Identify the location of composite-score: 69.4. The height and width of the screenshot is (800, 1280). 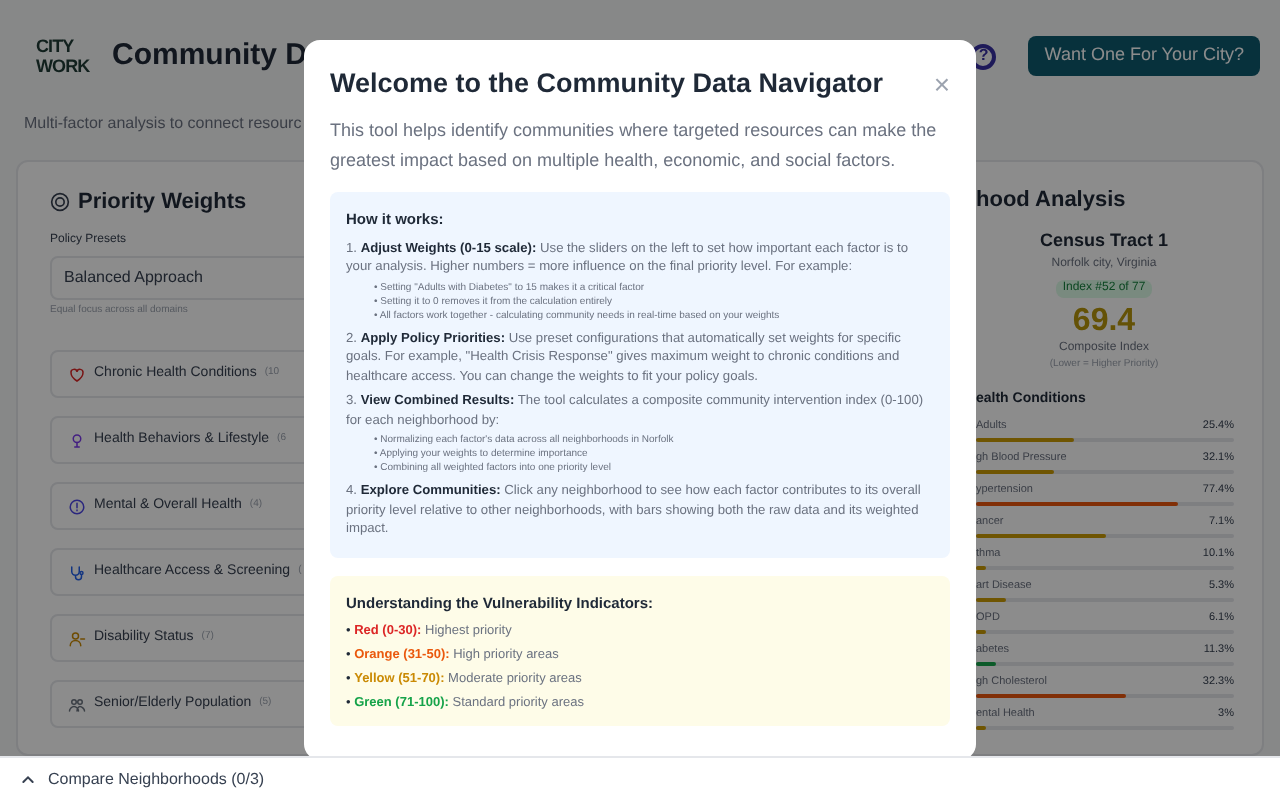
(1104, 322).